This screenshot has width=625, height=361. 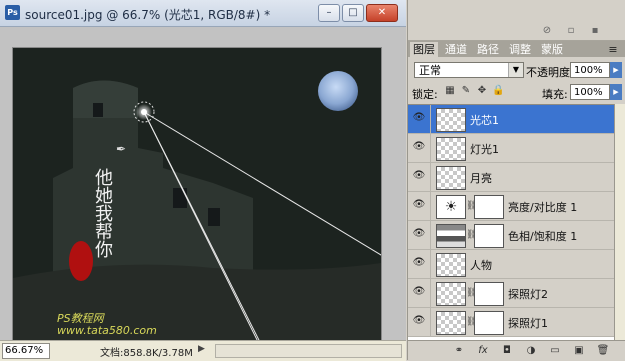 What do you see at coordinates (430, 70) in the screenshot?
I see `blend-mode-value: 正常` at bounding box center [430, 70].